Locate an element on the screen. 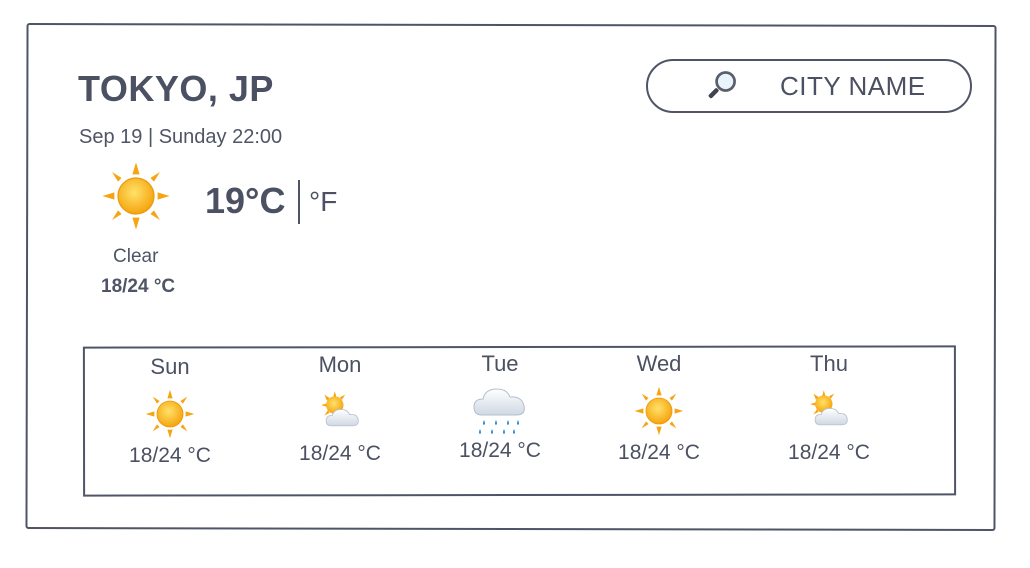  forecast-day-tue: Tue 18/24 °C is located at coordinates (500, 407).